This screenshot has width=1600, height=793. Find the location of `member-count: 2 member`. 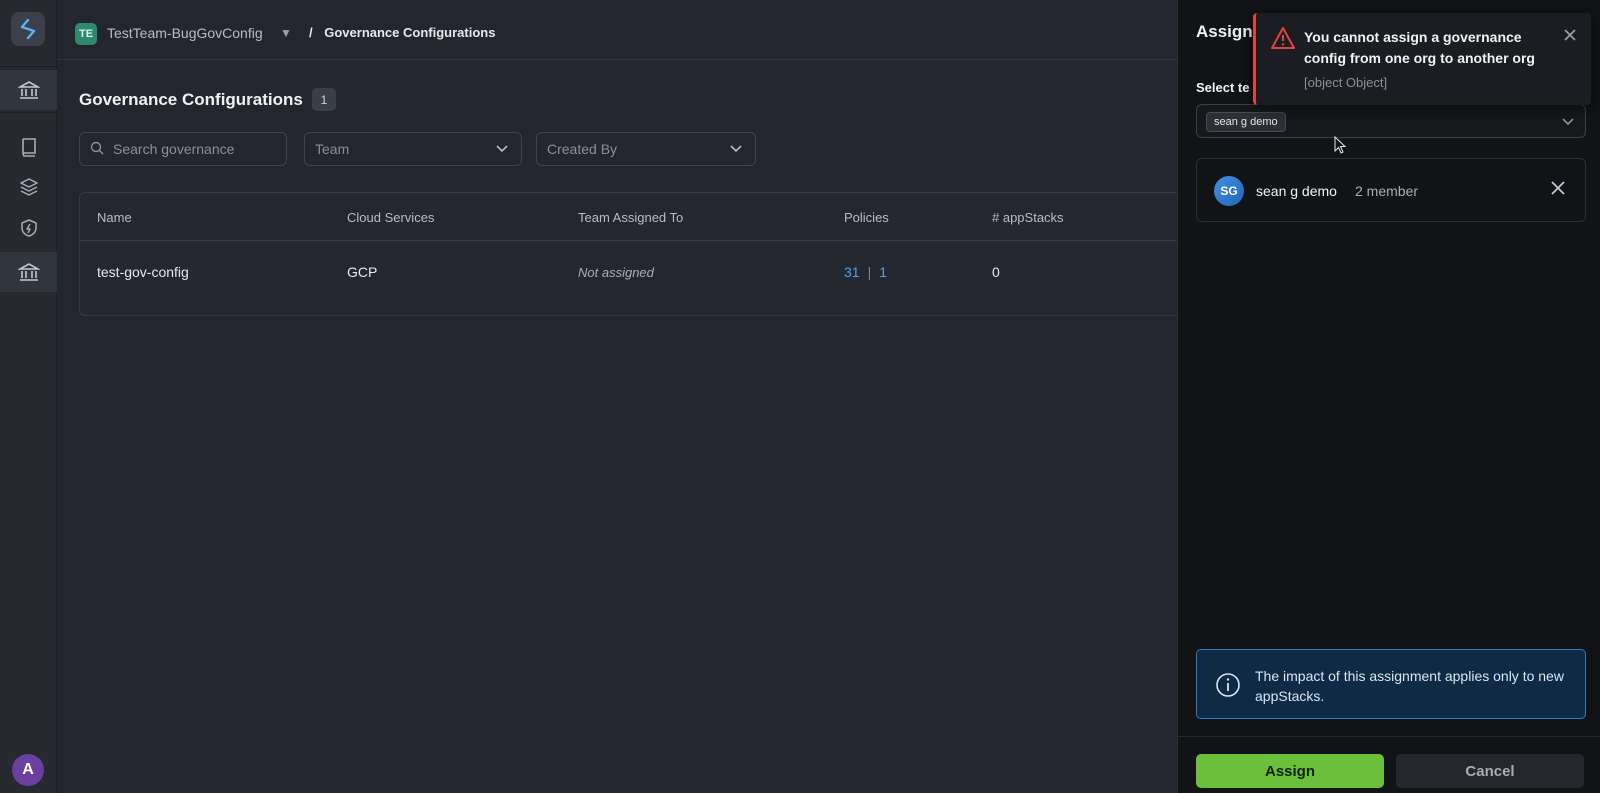

member-count: 2 member is located at coordinates (1387, 191).